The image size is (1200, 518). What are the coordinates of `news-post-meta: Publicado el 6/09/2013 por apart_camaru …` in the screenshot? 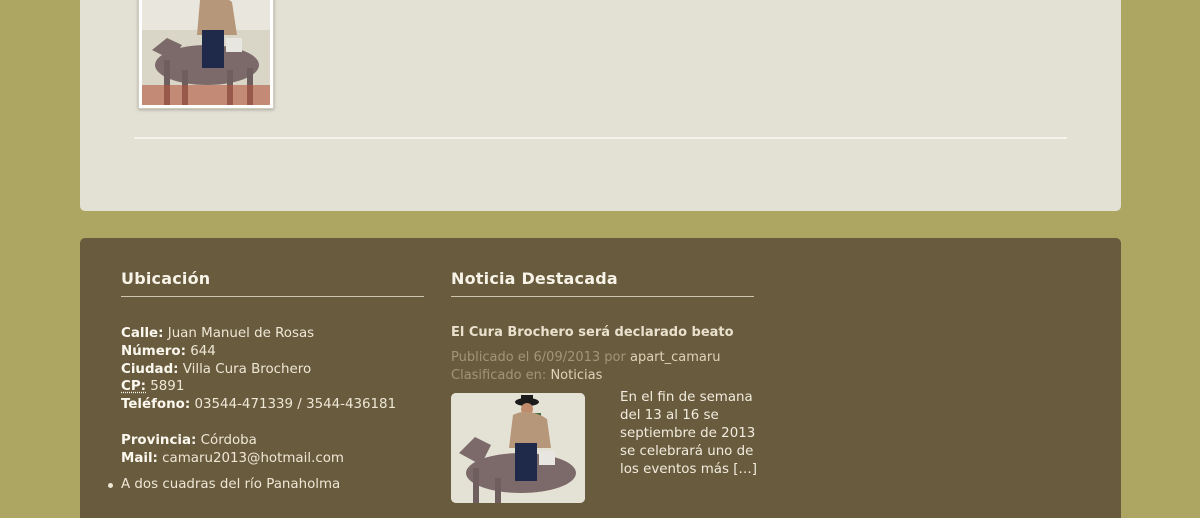 It's located at (602, 367).